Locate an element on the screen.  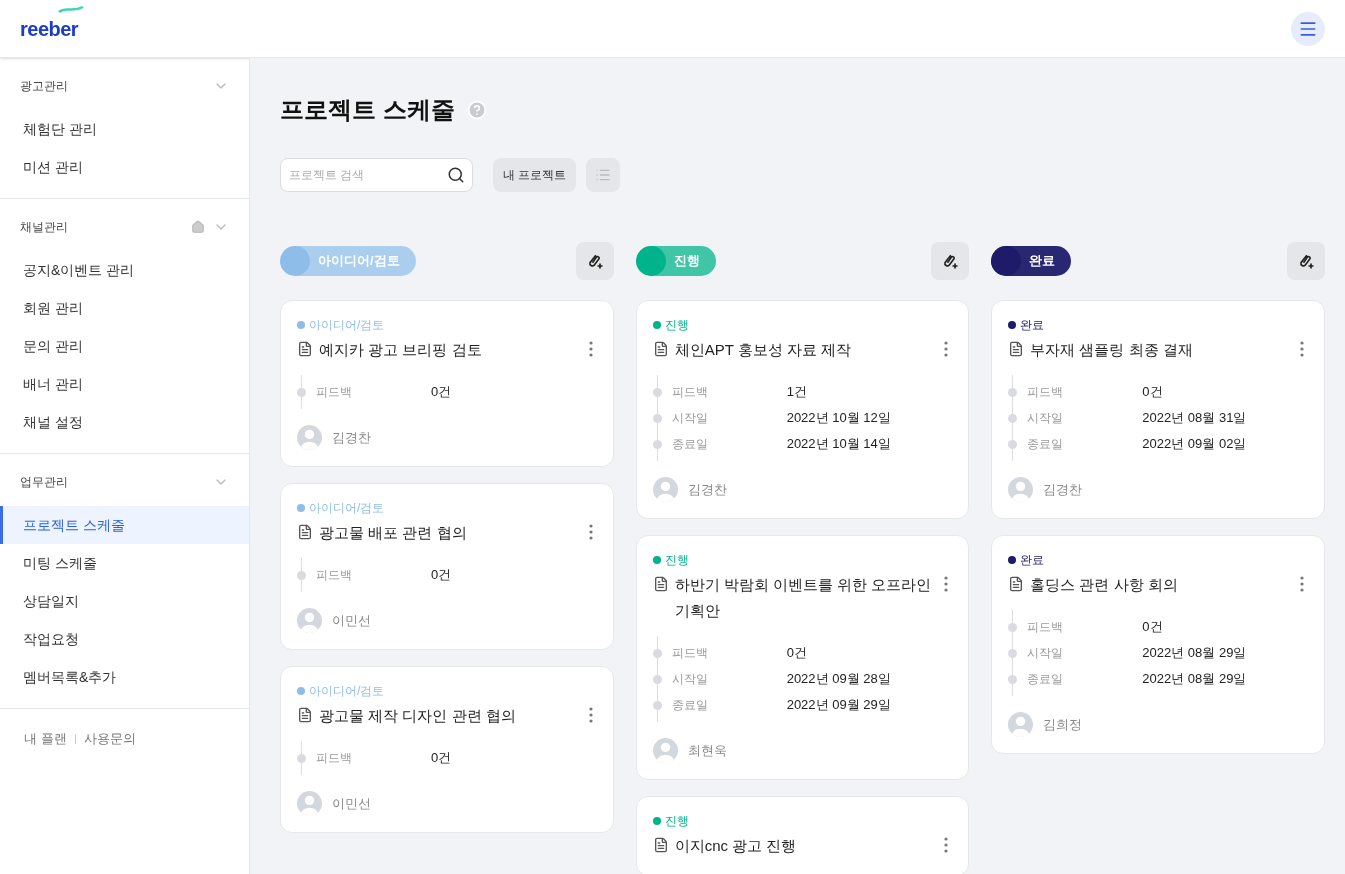
list-icon is located at coordinates (603, 175).